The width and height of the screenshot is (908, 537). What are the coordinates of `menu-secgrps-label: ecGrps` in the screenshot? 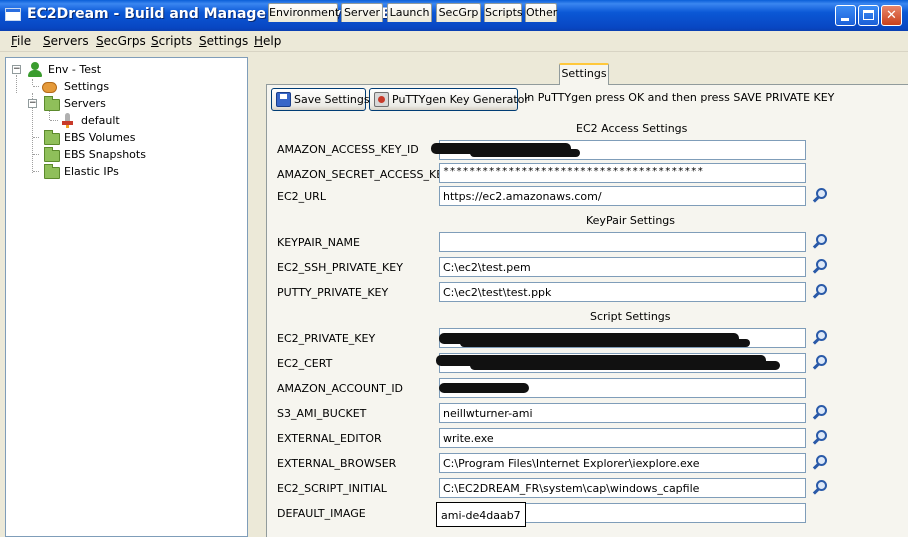 It's located at (124, 41).